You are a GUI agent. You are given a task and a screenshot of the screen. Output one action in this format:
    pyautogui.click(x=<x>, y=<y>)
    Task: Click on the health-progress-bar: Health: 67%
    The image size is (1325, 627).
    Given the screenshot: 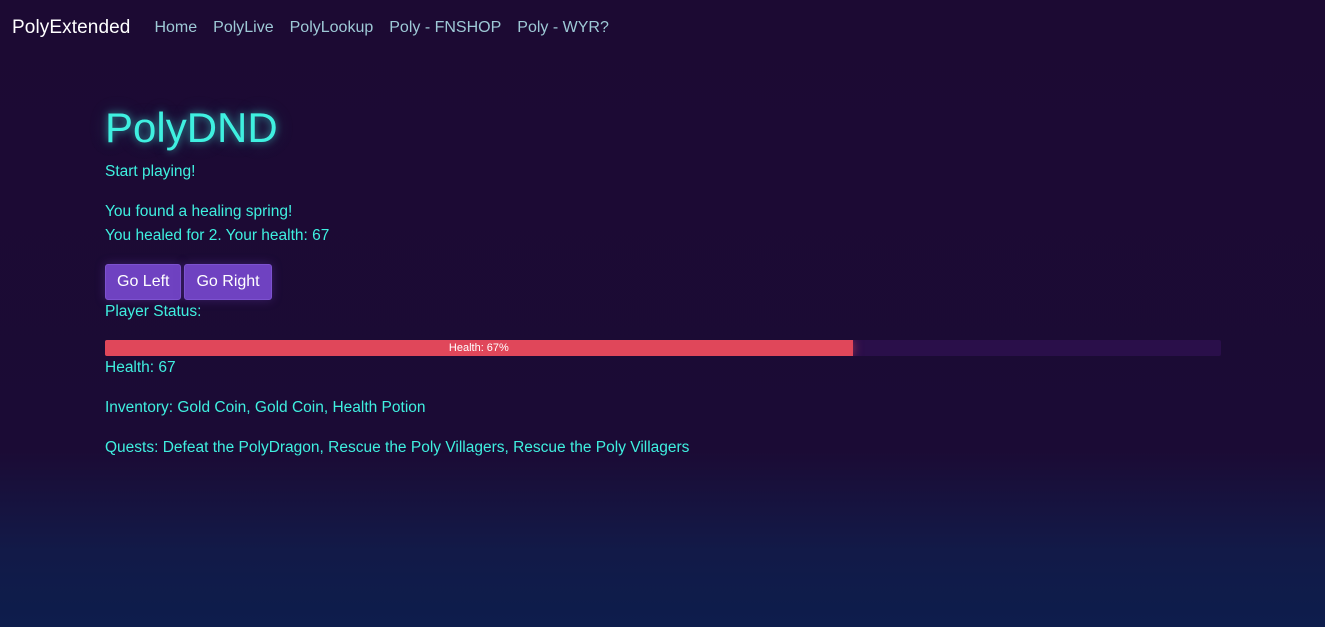 What is the action you would take?
    pyautogui.click(x=479, y=348)
    